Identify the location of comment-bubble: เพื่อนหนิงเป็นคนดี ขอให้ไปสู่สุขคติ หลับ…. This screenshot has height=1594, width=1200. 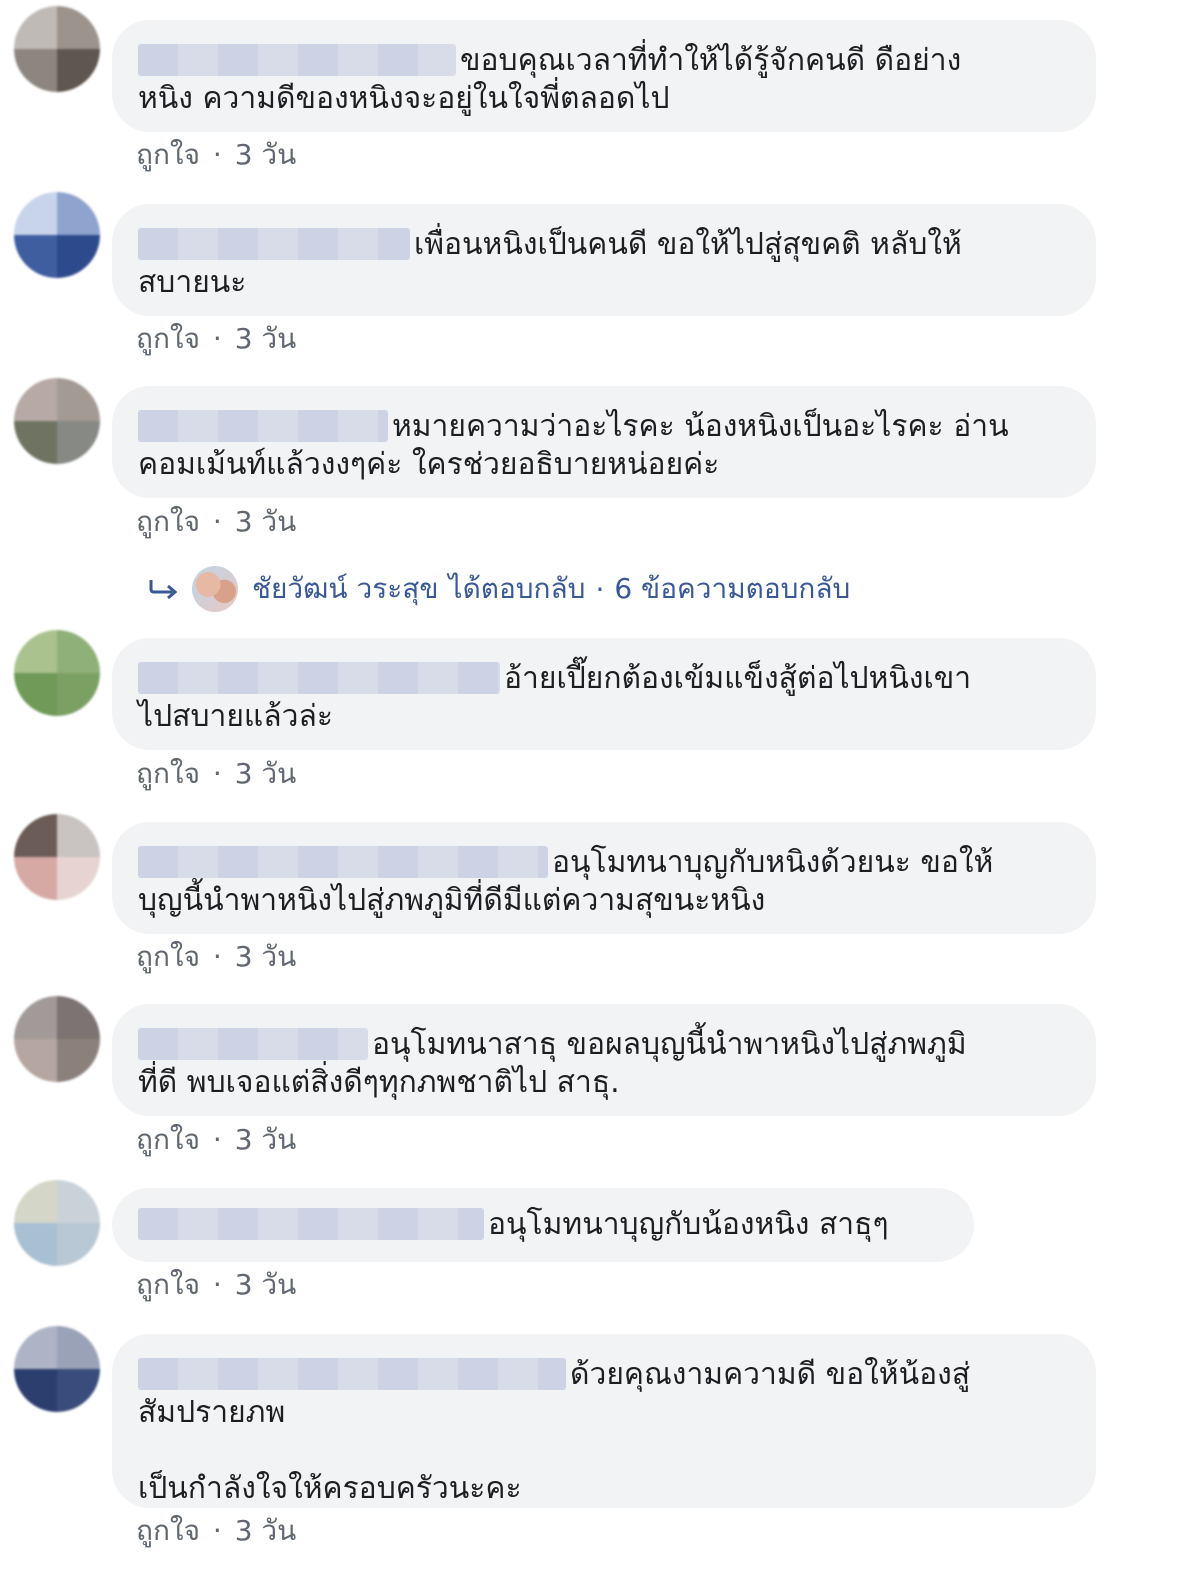
(604, 260).